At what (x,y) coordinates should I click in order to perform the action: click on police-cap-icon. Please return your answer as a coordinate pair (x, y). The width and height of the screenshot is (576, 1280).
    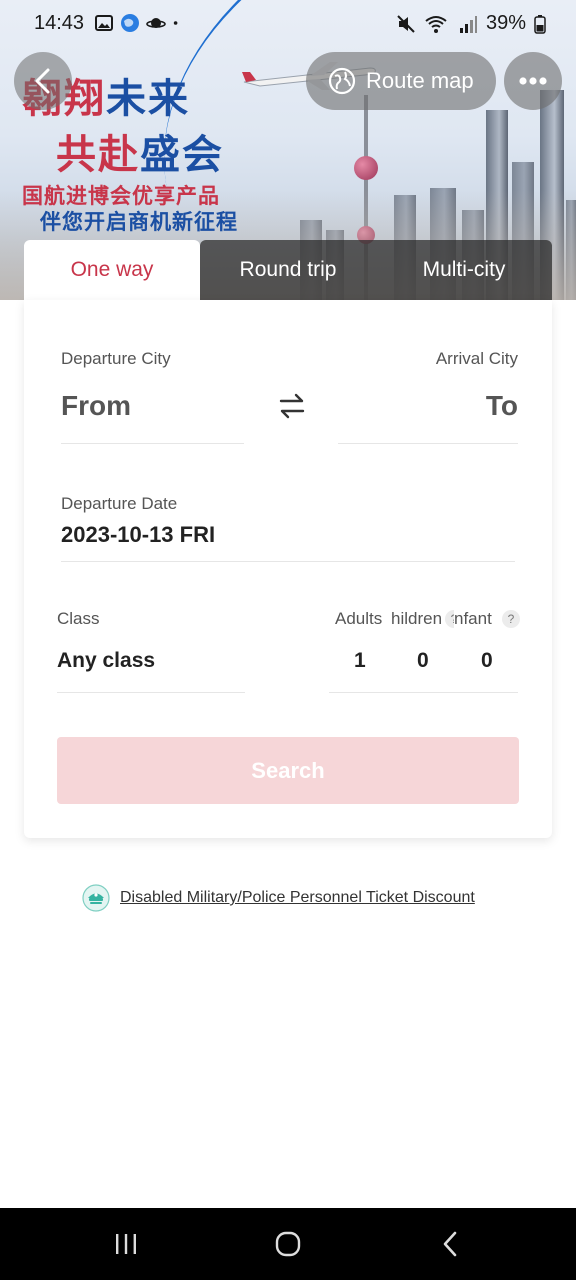
    Looking at the image, I should click on (96, 898).